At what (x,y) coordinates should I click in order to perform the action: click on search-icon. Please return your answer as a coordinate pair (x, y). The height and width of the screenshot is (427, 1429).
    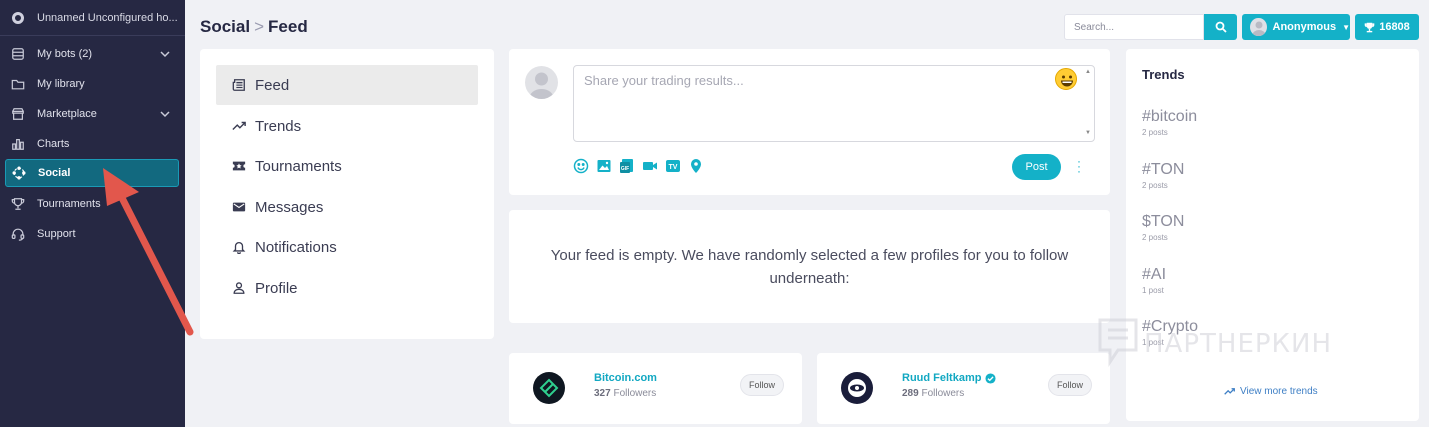
    Looking at the image, I should click on (1221, 27).